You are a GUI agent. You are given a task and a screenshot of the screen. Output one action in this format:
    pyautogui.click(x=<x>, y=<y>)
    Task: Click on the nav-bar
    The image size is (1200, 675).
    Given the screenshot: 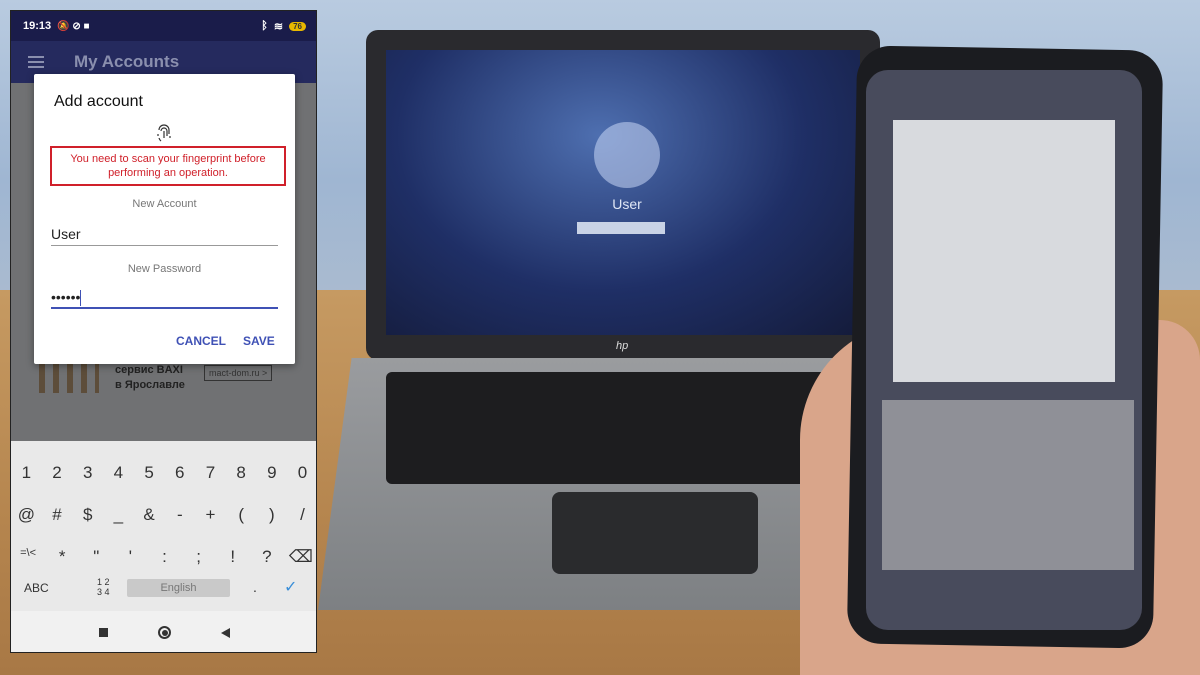 What is the action you would take?
    pyautogui.click(x=163, y=631)
    